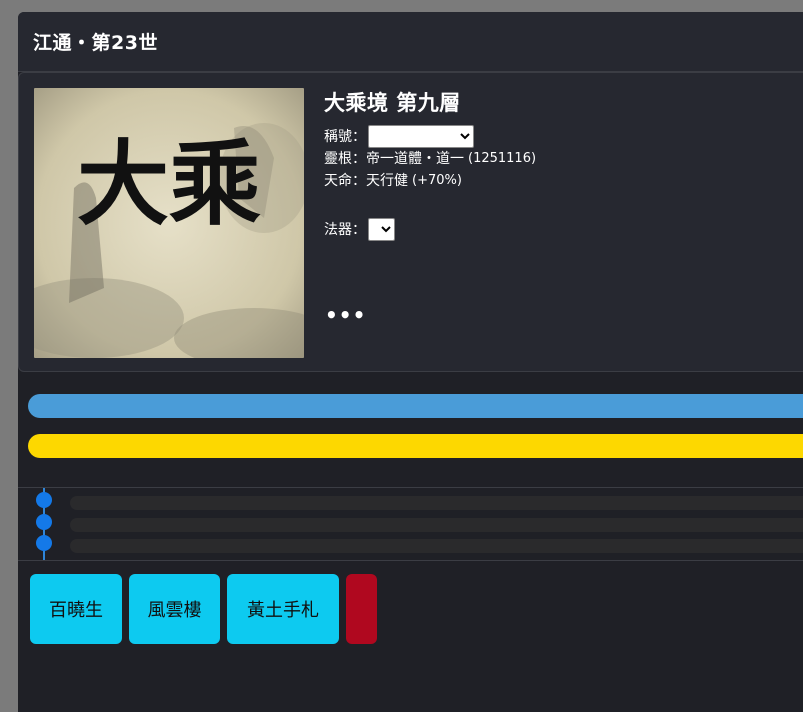 The height and width of the screenshot is (712, 803). I want to click on root-label: 靈根：, so click(345, 159).